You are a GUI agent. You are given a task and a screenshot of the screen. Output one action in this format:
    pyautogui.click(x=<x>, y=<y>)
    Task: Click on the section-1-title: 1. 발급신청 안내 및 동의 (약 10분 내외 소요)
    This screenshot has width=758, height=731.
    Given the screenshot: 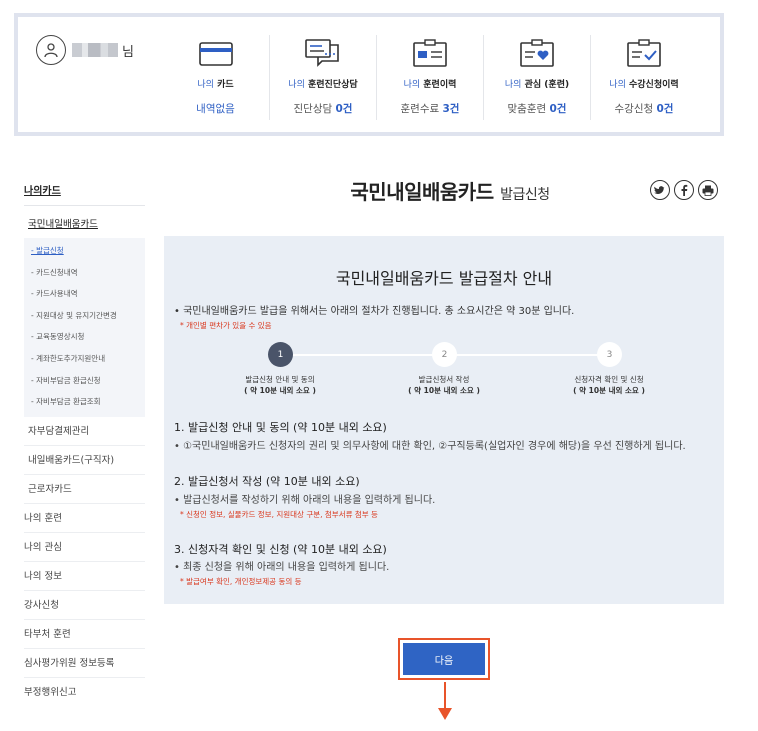 What is the action you would take?
    pyautogui.click(x=280, y=427)
    